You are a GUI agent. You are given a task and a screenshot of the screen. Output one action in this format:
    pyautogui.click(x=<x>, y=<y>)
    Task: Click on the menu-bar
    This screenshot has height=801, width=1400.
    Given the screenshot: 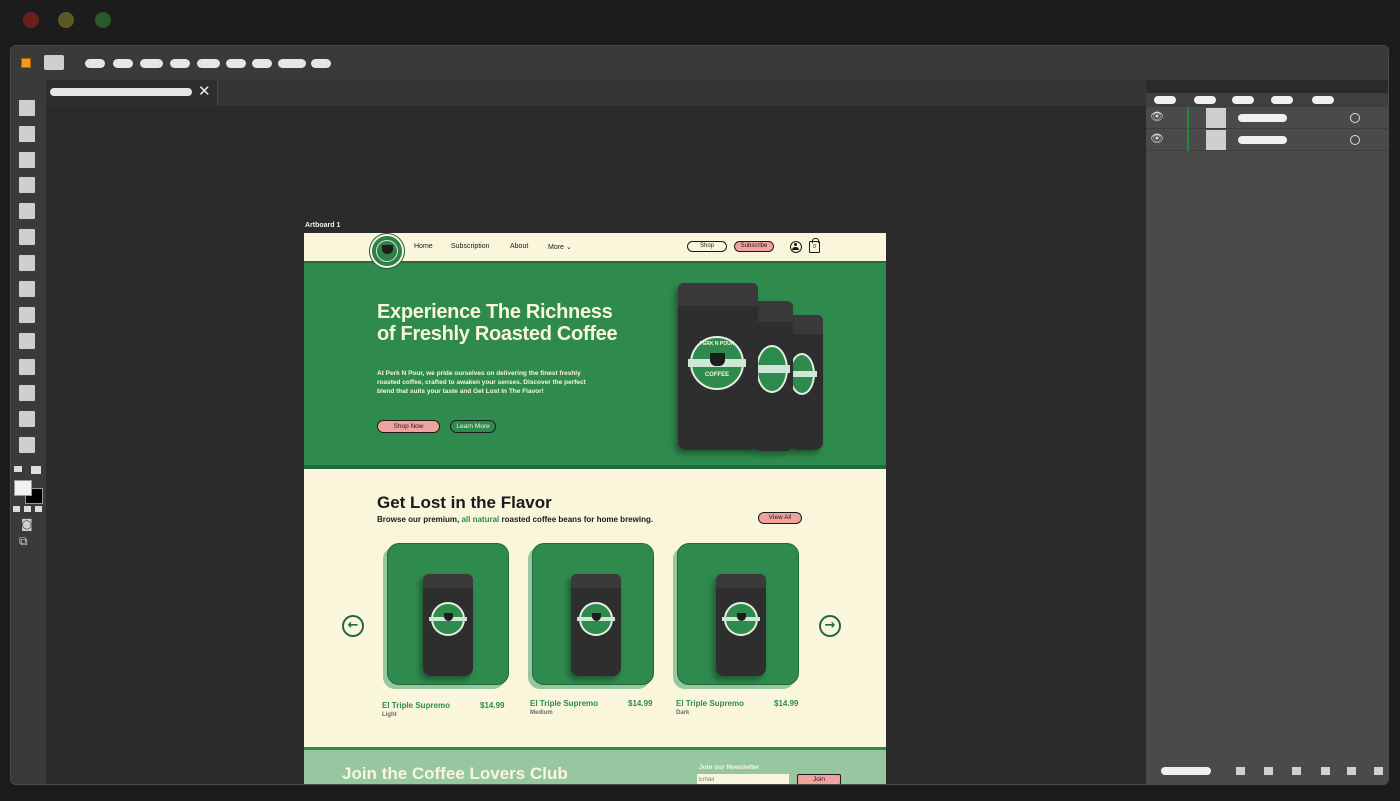 What is the action you would take?
    pyautogui.click(x=699, y=63)
    